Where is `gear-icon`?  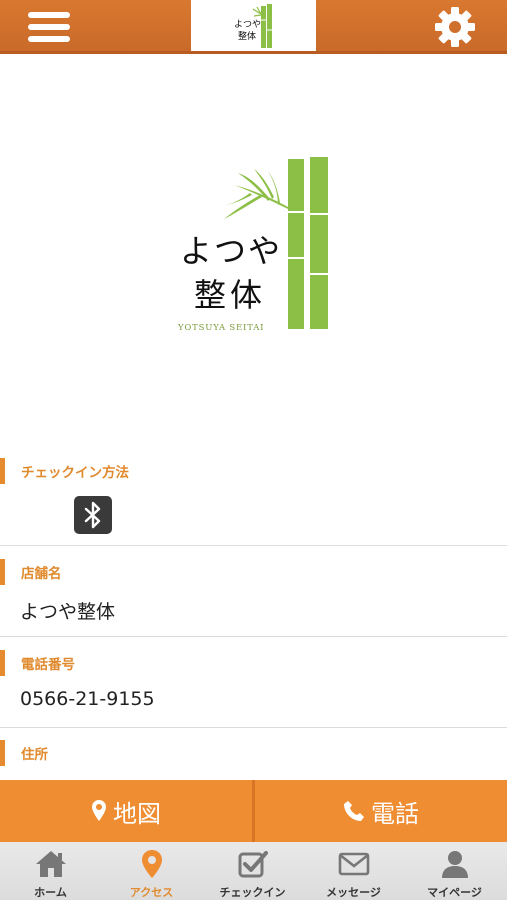 gear-icon is located at coordinates (455, 27).